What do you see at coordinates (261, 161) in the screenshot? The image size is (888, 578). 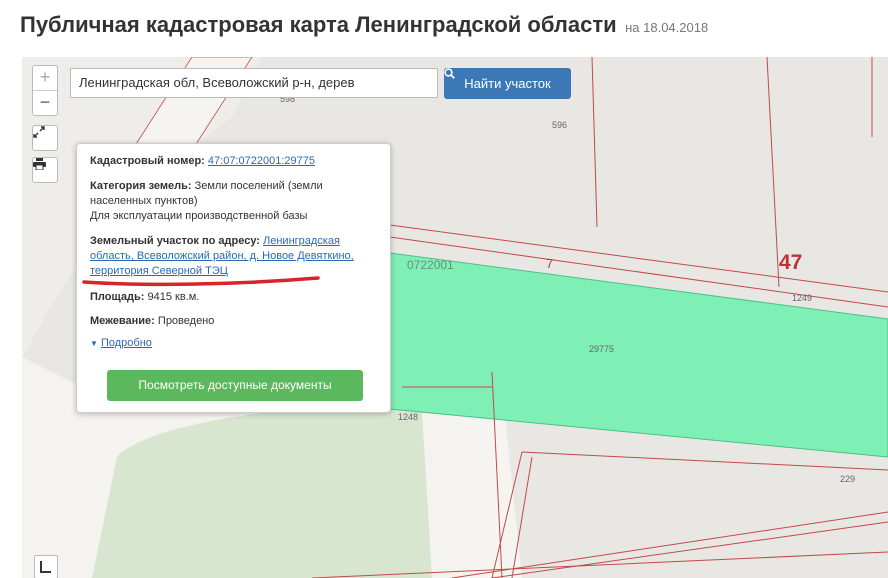 I see `cadastral-number-link: 47:07:0722001:29775` at bounding box center [261, 161].